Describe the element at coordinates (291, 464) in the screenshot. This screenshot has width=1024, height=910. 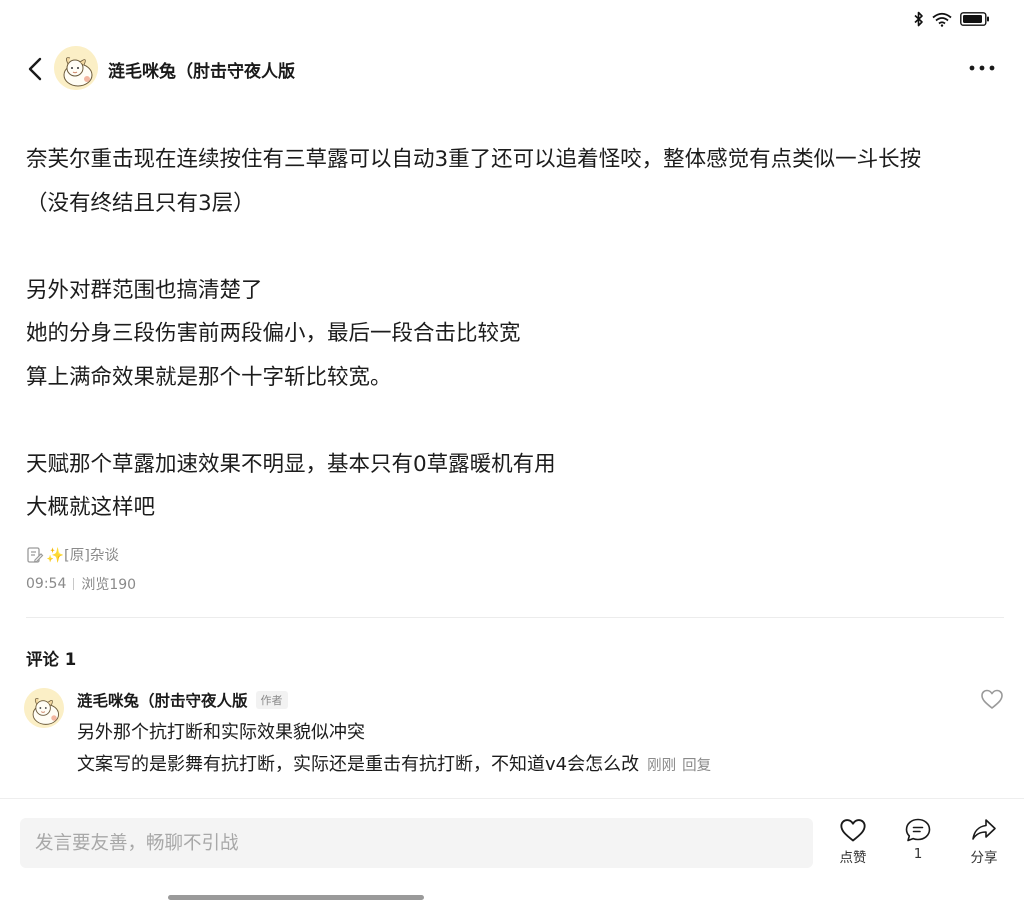
I see `post-line: 天赋那个草露加速效果不明显，基本只有0草露暖机有用` at that location.